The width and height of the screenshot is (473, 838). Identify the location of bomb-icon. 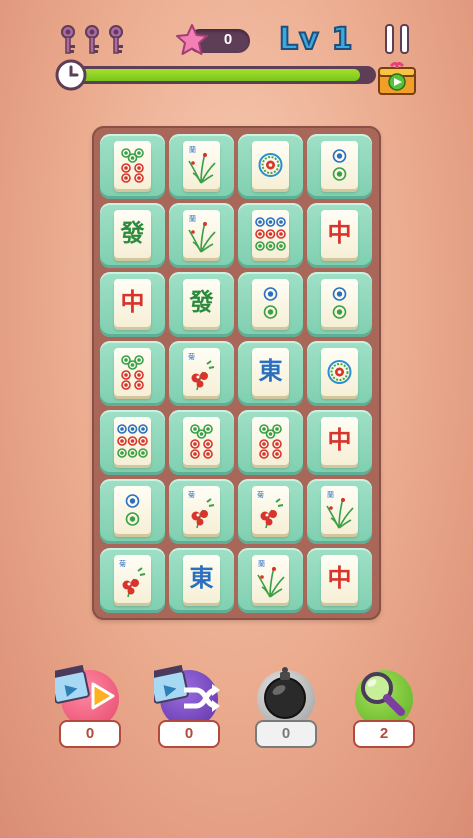
(285, 693).